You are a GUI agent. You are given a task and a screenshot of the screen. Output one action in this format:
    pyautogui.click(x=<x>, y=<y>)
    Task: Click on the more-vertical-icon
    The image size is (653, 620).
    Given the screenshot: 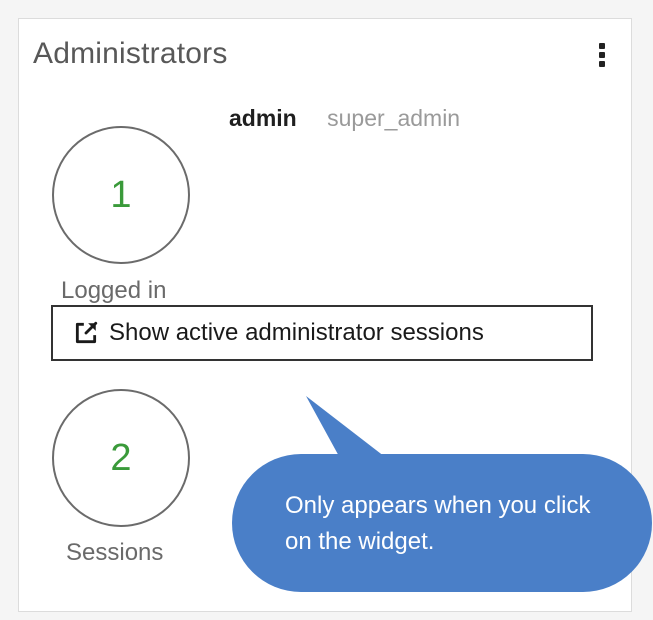 What is the action you would take?
    pyautogui.click(x=602, y=46)
    